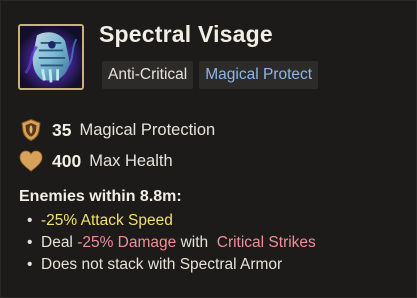 This screenshot has width=417, height=298. Describe the element at coordinates (186, 34) in the screenshot. I see `item-name: Spectral Visage` at that location.